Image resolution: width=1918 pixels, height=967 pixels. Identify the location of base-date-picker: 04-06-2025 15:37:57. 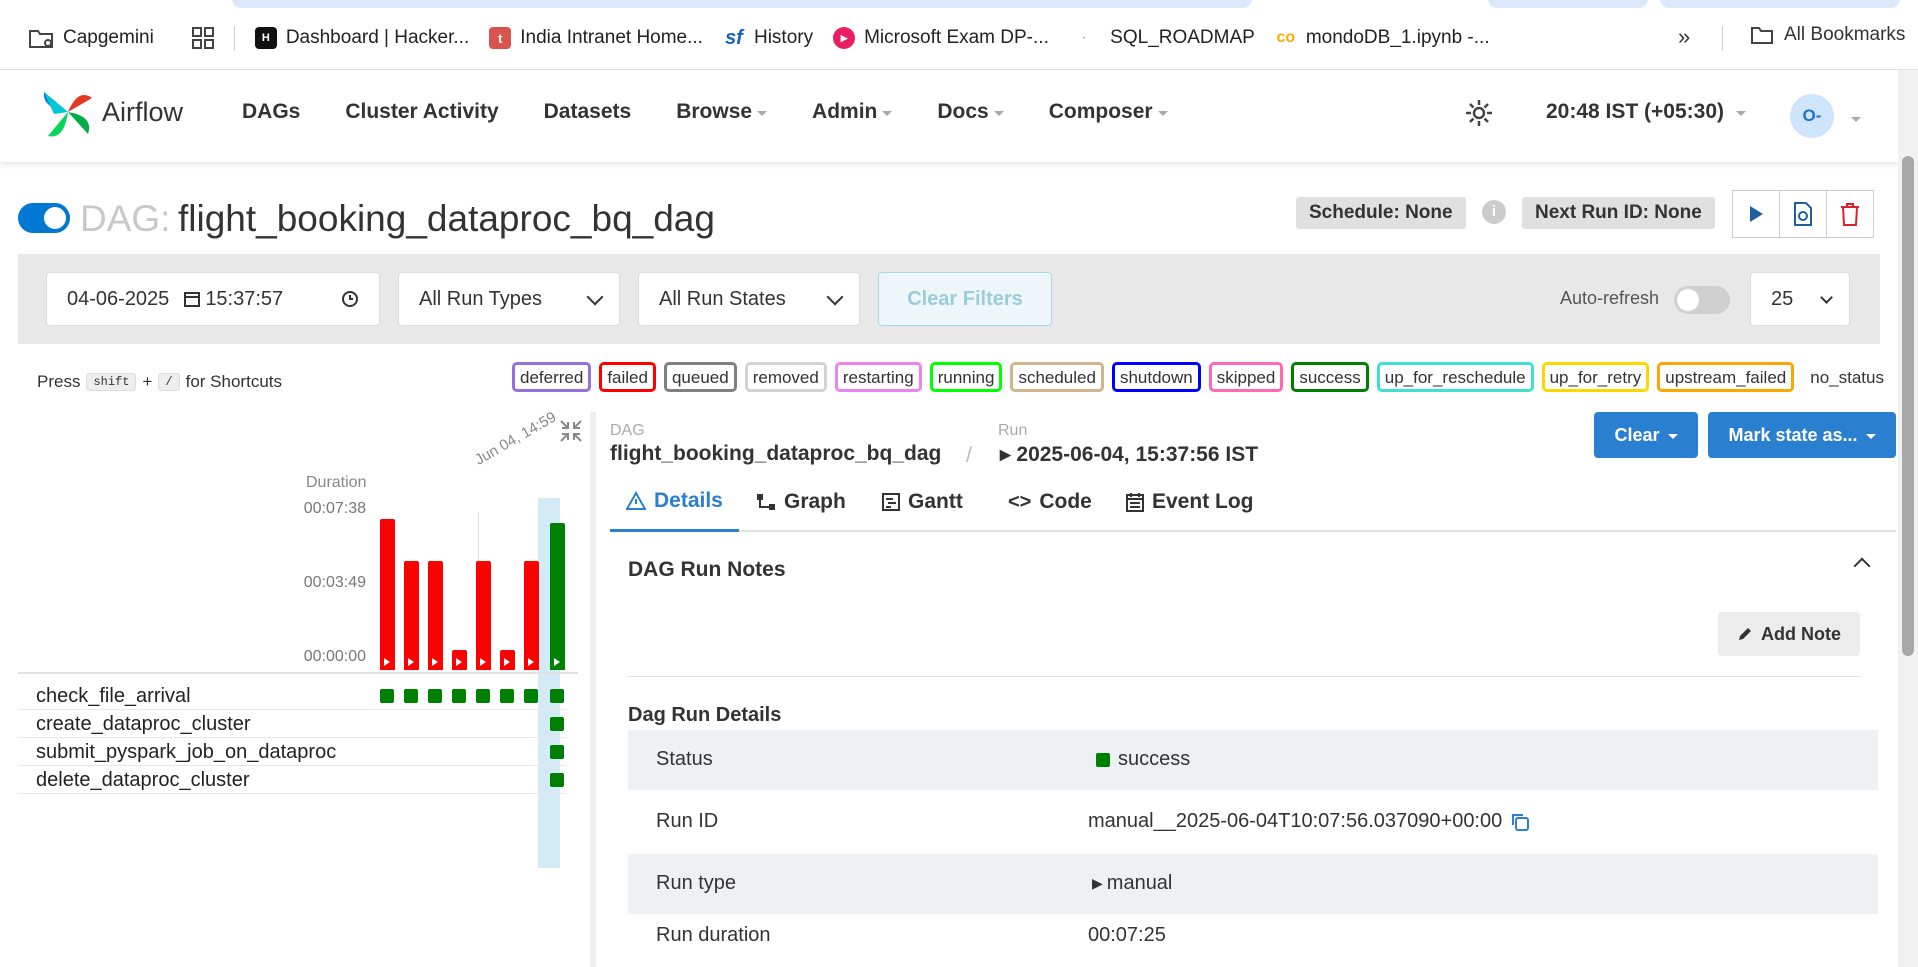
(213, 299).